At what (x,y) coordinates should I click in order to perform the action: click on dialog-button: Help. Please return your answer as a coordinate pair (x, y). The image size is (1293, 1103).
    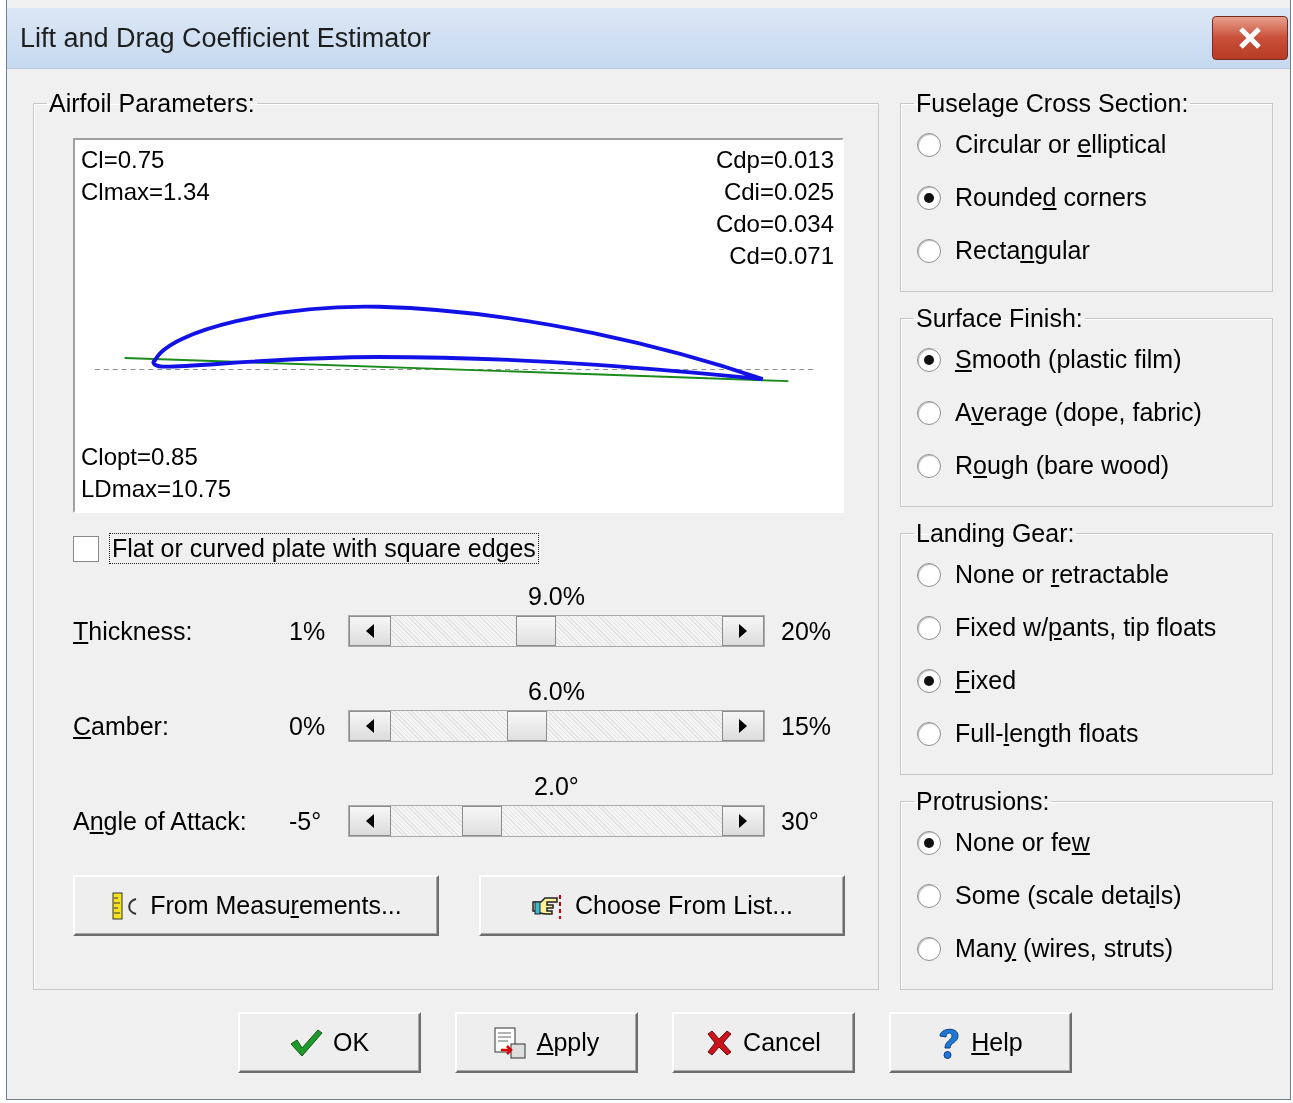
    Looking at the image, I should click on (980, 1042).